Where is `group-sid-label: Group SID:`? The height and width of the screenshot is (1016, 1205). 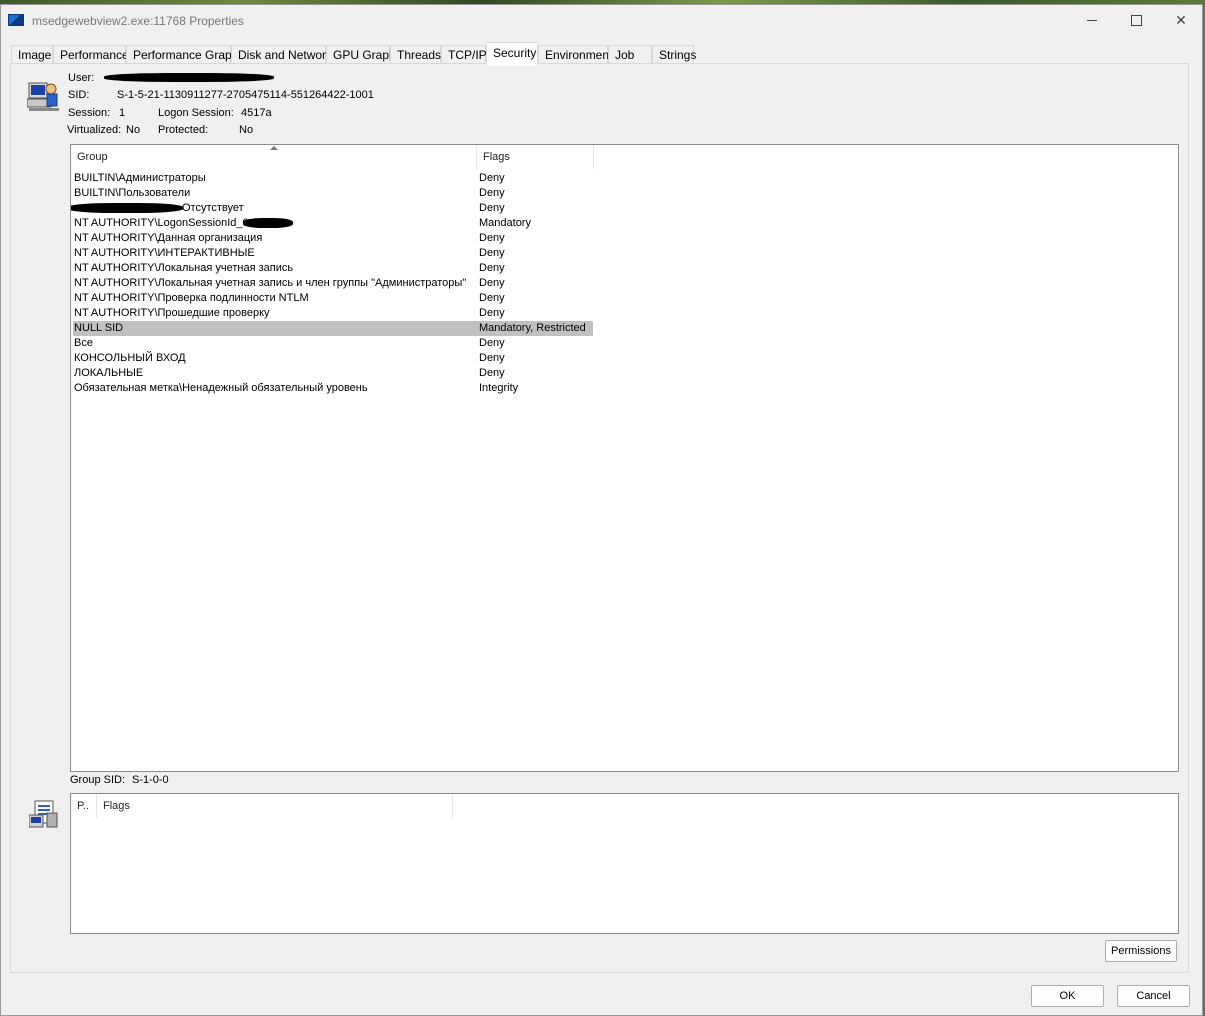 group-sid-label: Group SID: is located at coordinates (98, 780).